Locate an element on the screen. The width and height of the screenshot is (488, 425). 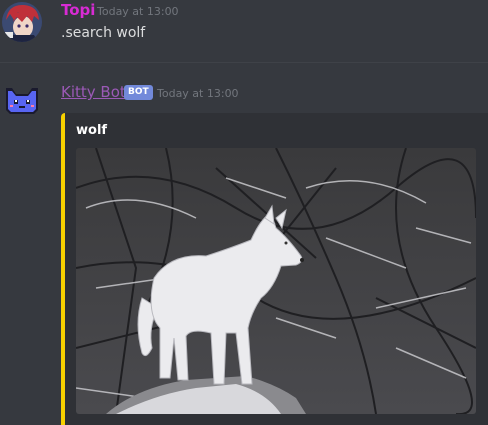
timestamp-topi: Today at 13:00 is located at coordinates (138, 11).